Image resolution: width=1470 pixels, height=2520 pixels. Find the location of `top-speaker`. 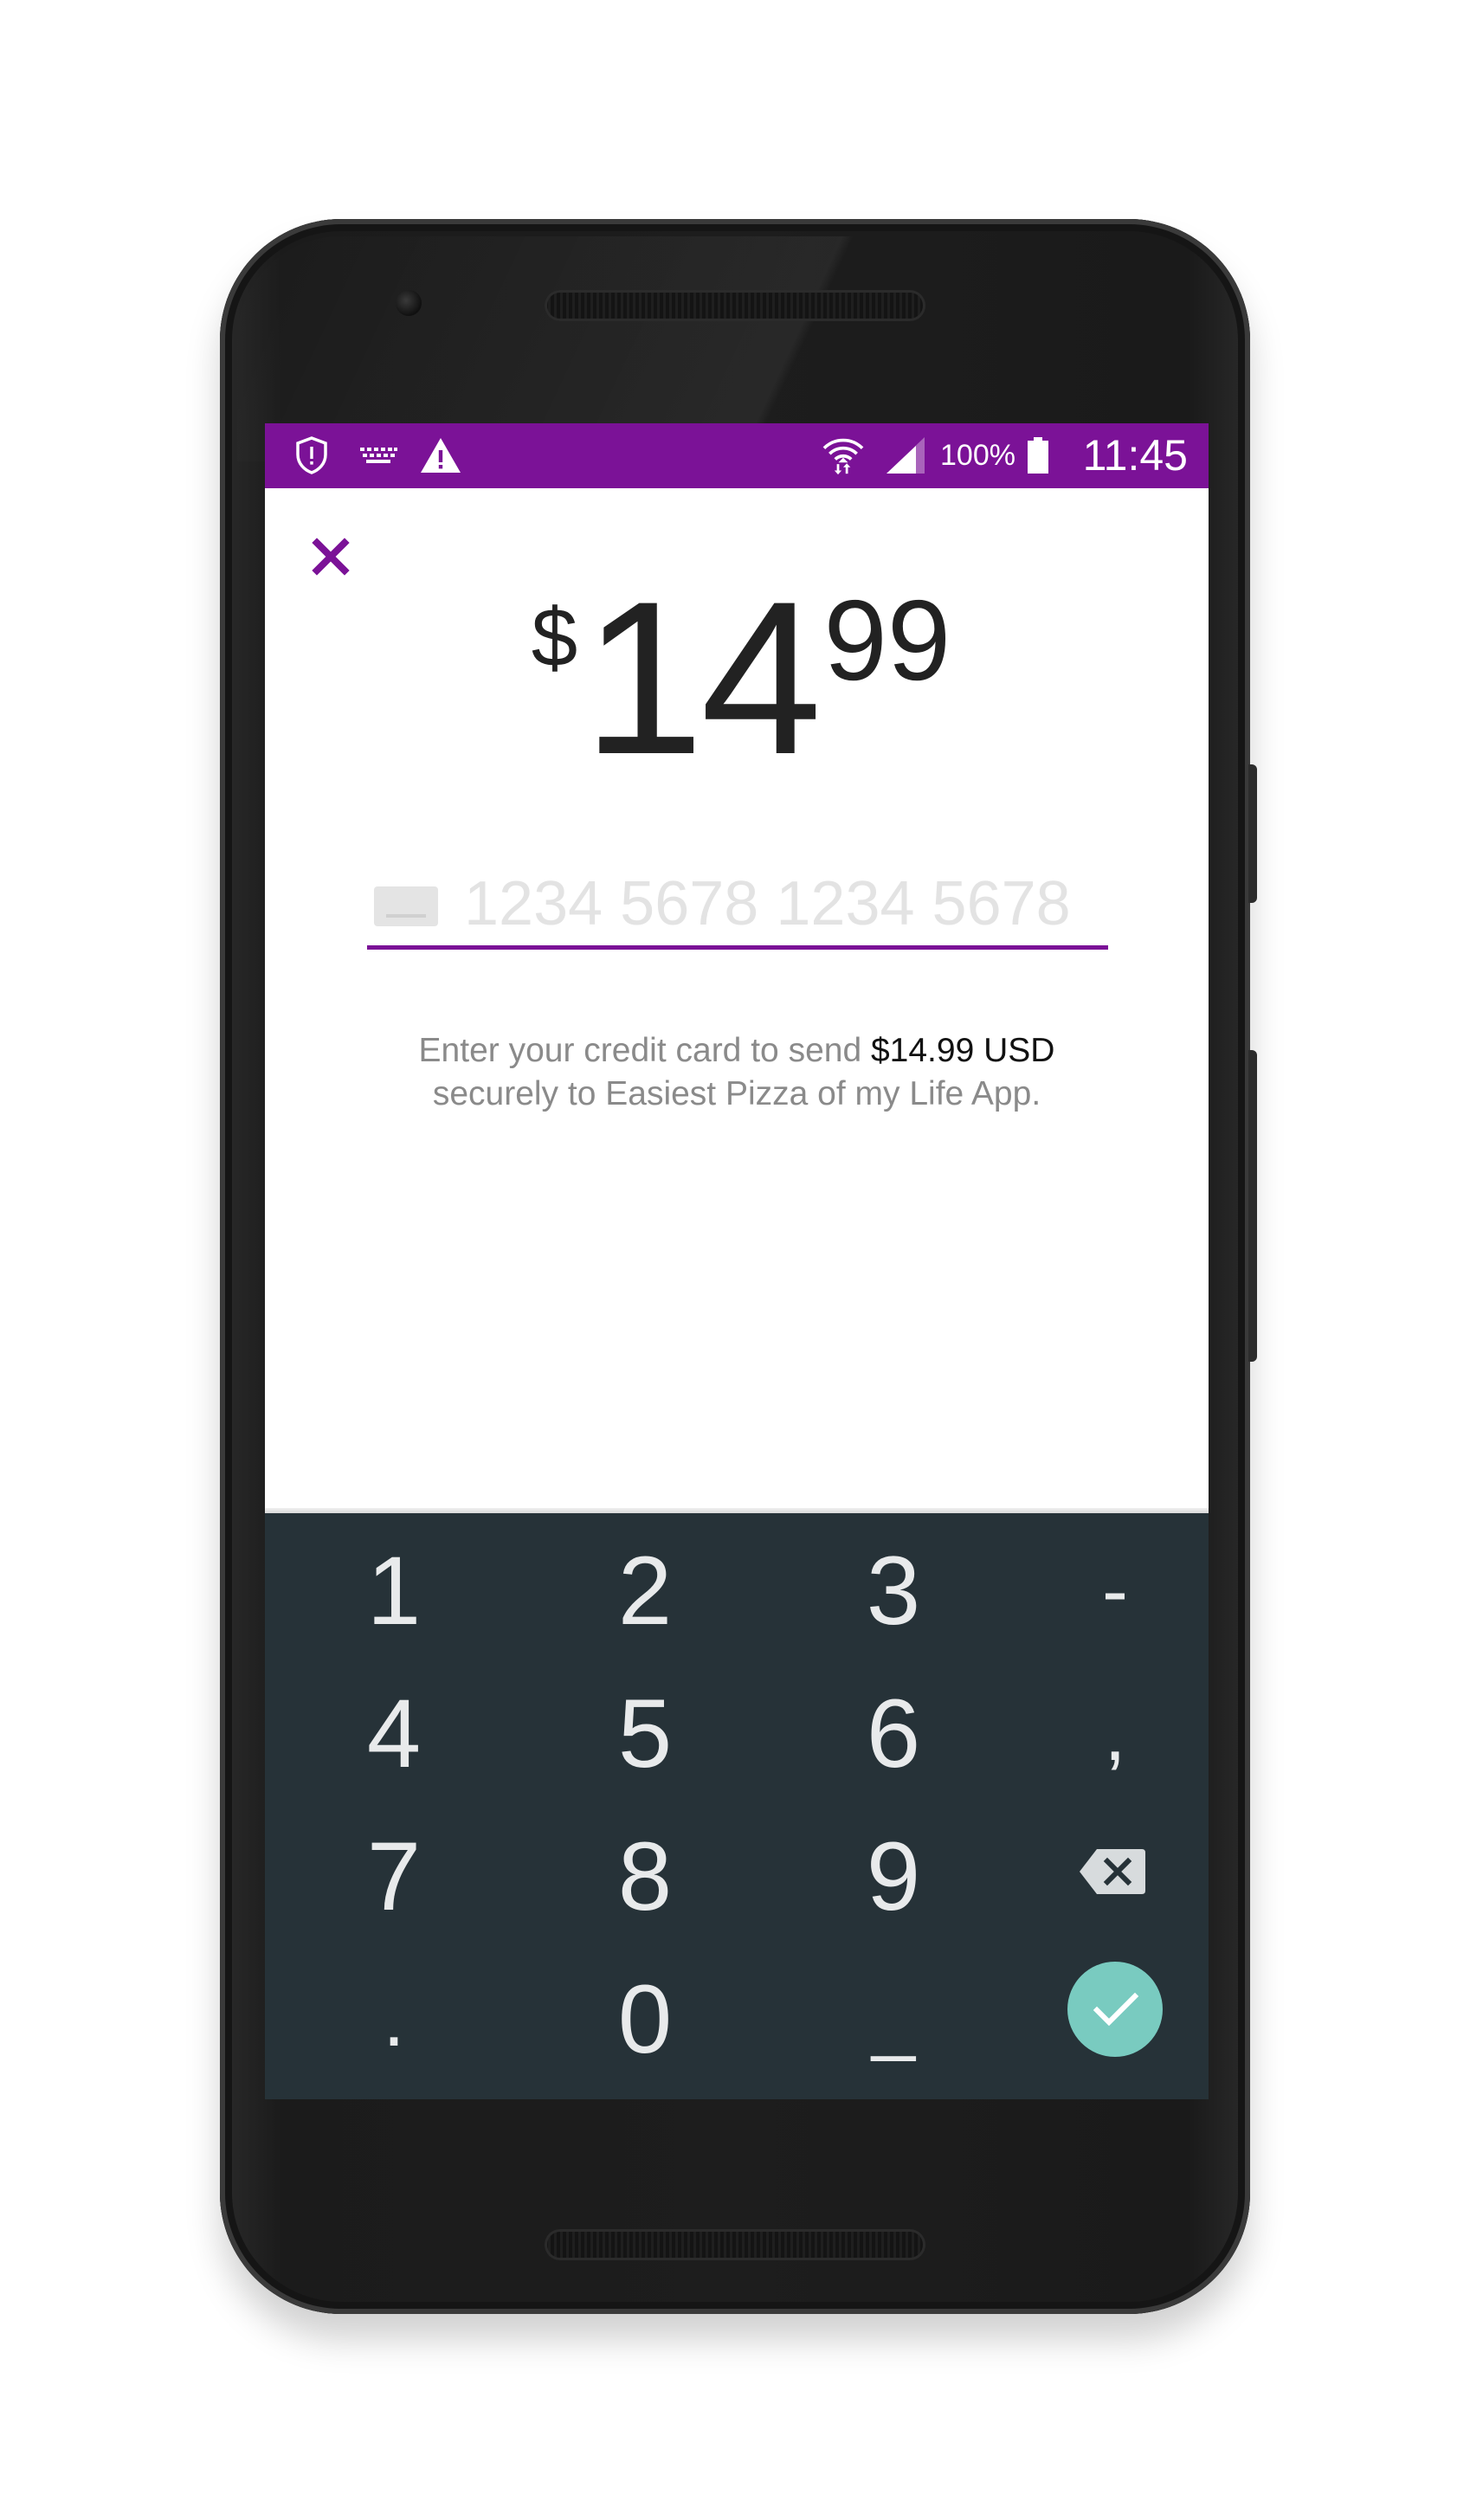

top-speaker is located at coordinates (735, 305).